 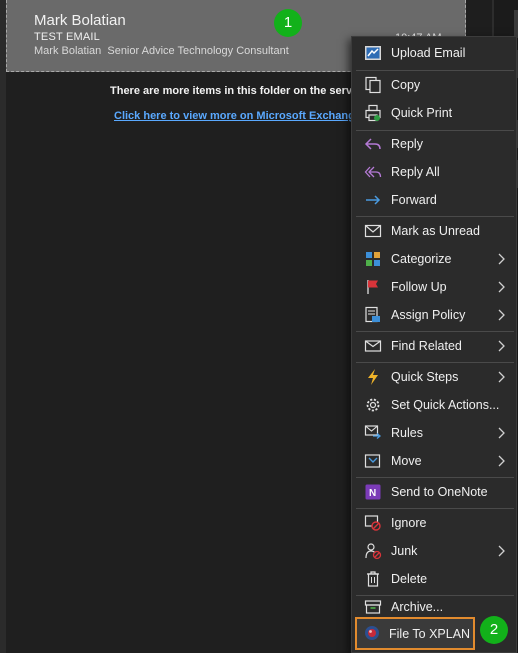 I want to click on left-rail, so click(x=3, y=326).